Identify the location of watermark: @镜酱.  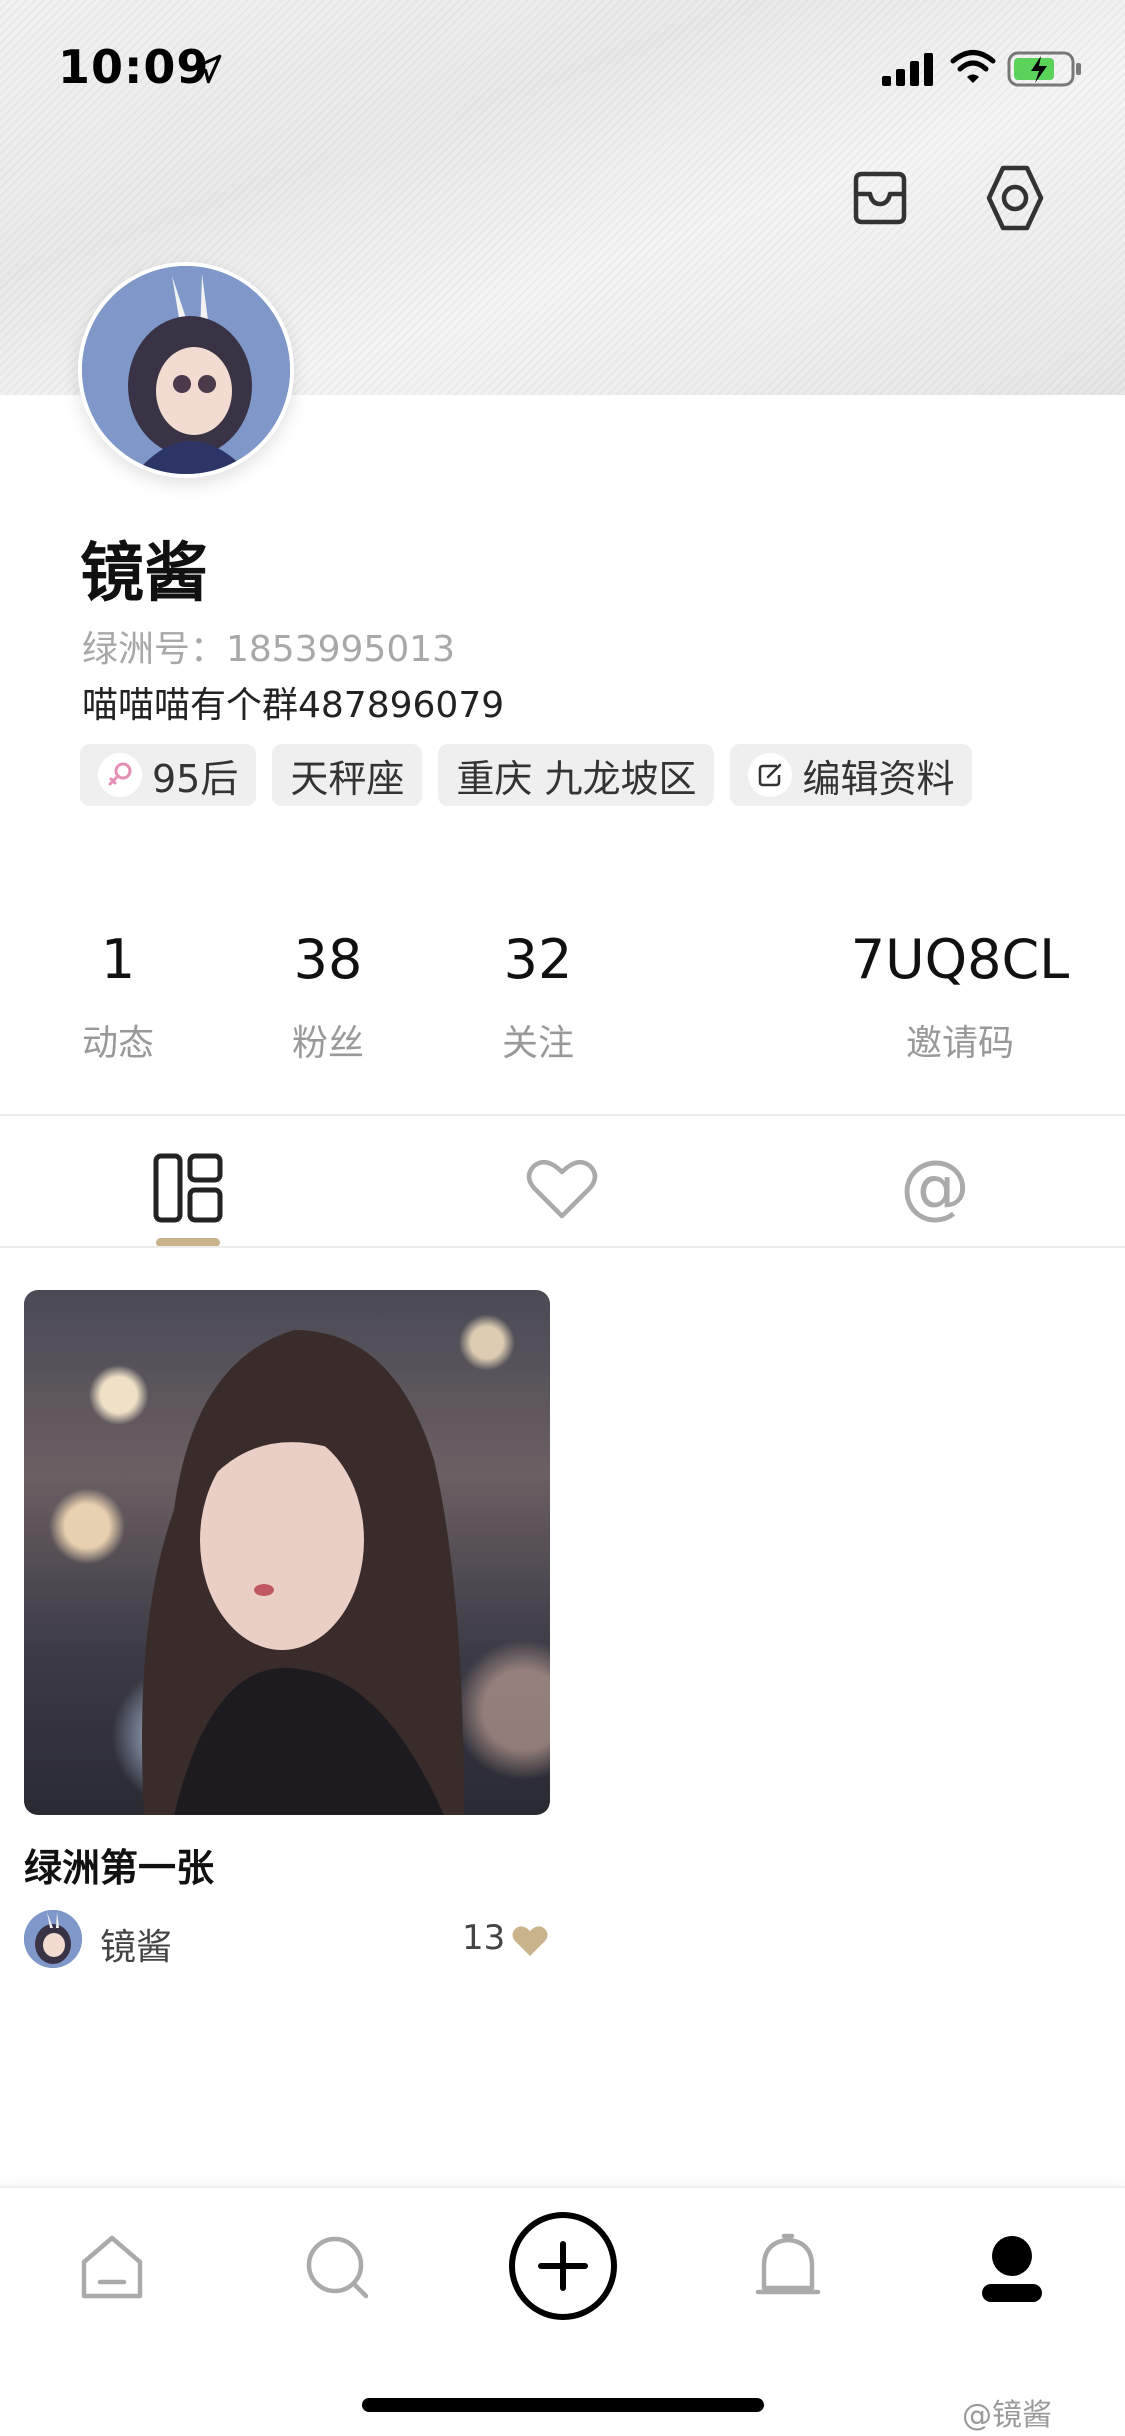
(1007, 2415).